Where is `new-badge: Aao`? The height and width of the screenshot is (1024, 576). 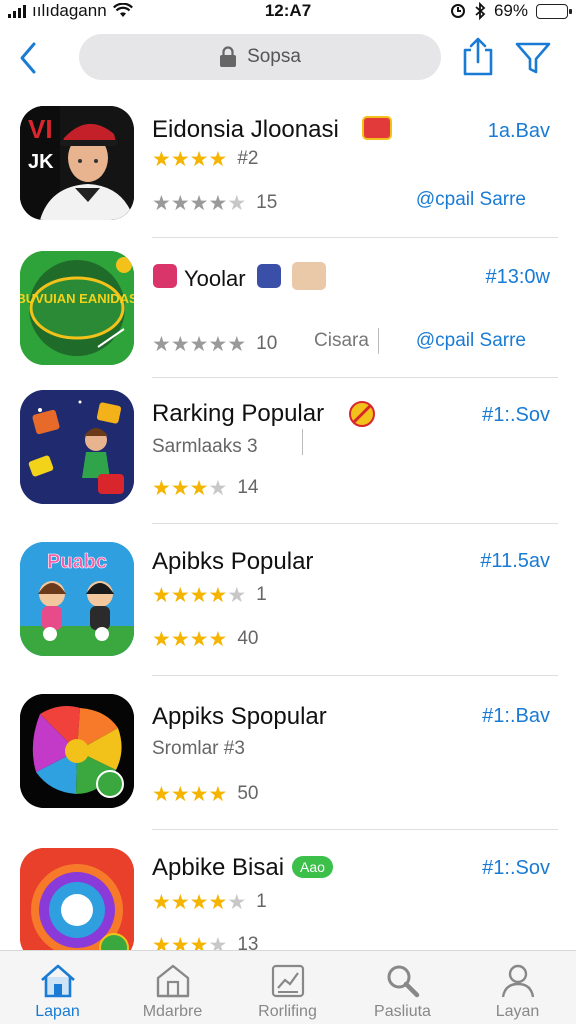
new-badge: Aao is located at coordinates (312, 867).